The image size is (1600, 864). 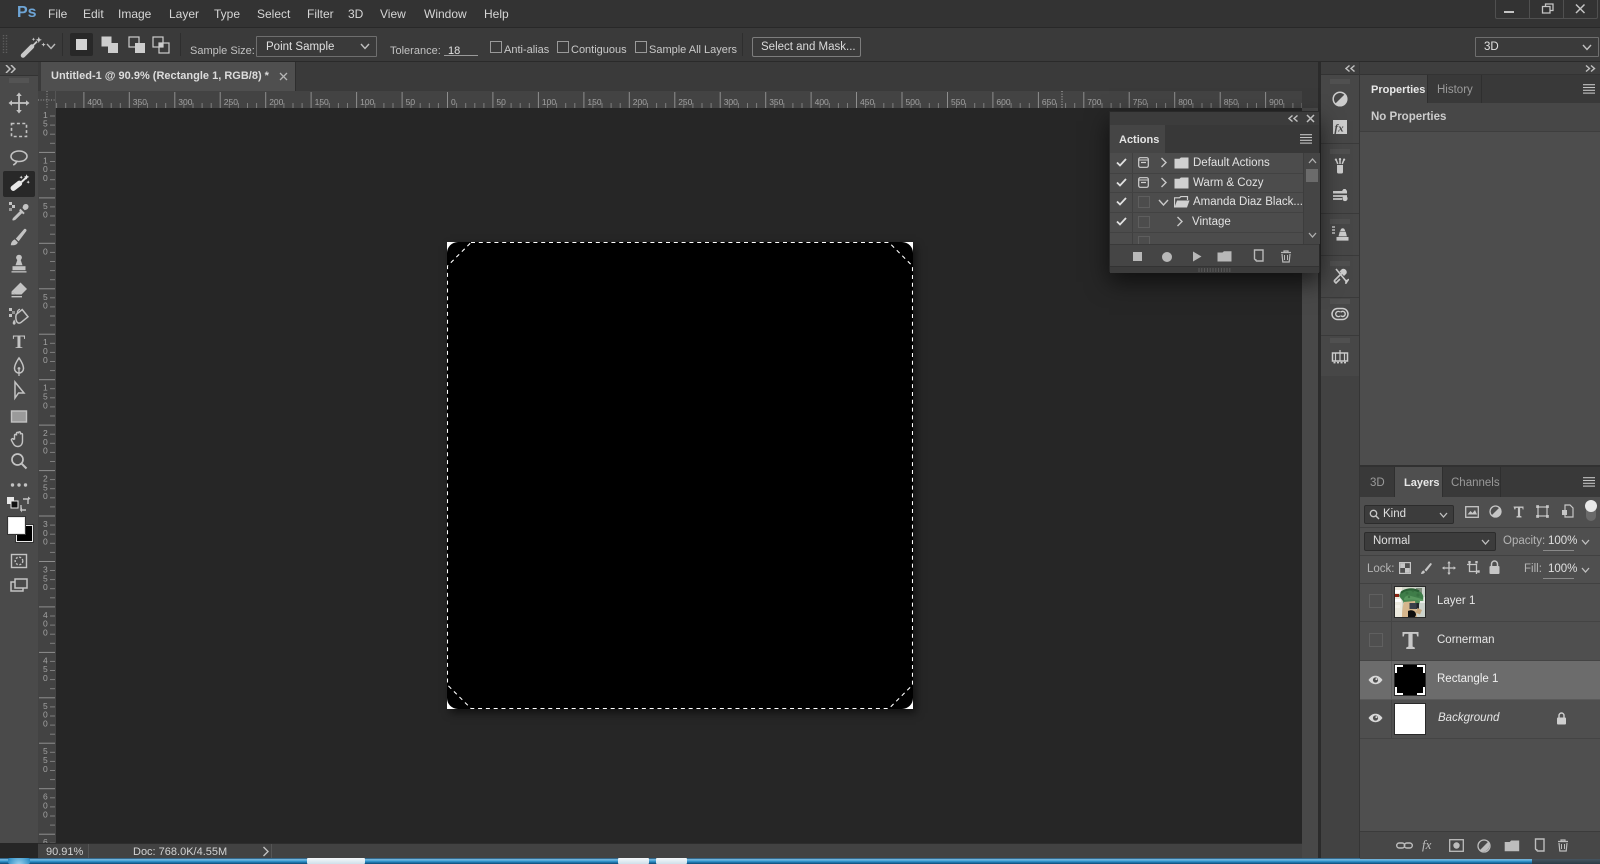 What do you see at coordinates (1140, 102) in the screenshot?
I see `svg-text: 750` at bounding box center [1140, 102].